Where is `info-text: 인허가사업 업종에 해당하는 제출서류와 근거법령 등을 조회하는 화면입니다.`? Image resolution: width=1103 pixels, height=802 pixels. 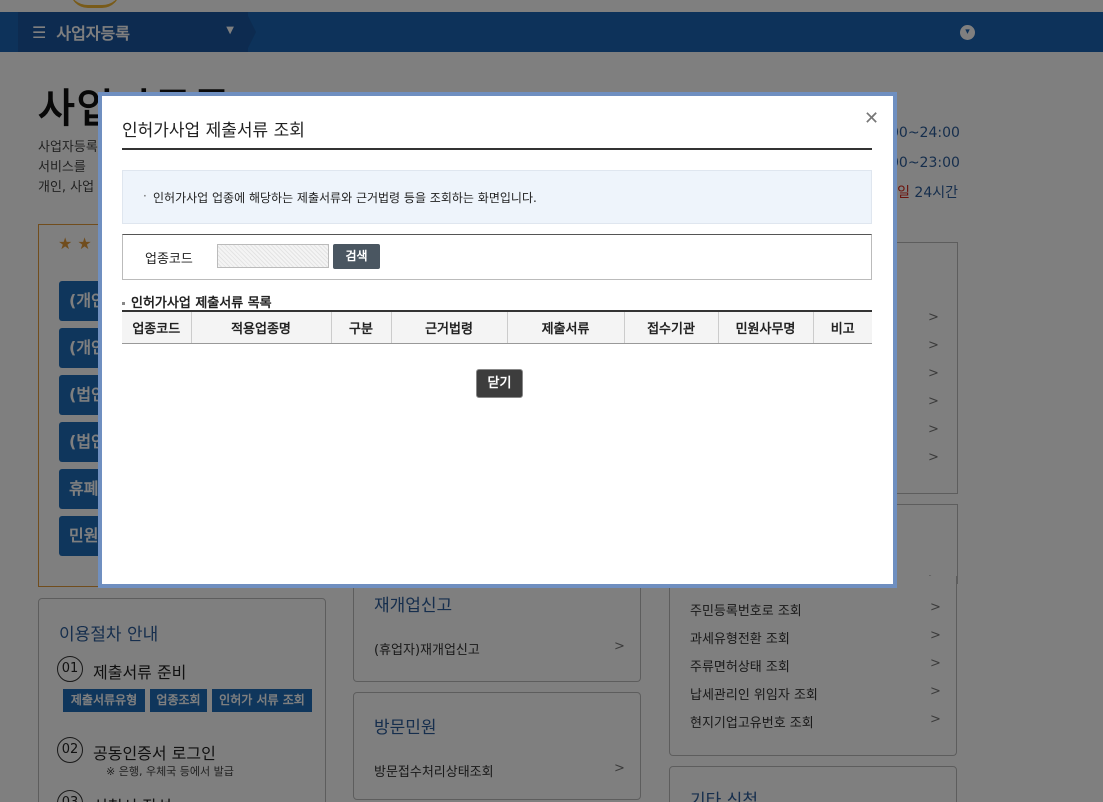 info-text: 인허가사업 업종에 해당하는 제출서류와 근거법령 등을 조회하는 화면입니다. is located at coordinates (345, 198).